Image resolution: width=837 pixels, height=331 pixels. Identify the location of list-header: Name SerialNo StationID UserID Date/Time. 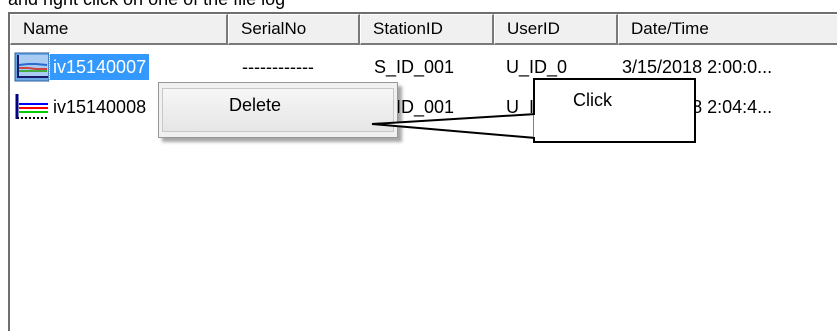
(423, 30).